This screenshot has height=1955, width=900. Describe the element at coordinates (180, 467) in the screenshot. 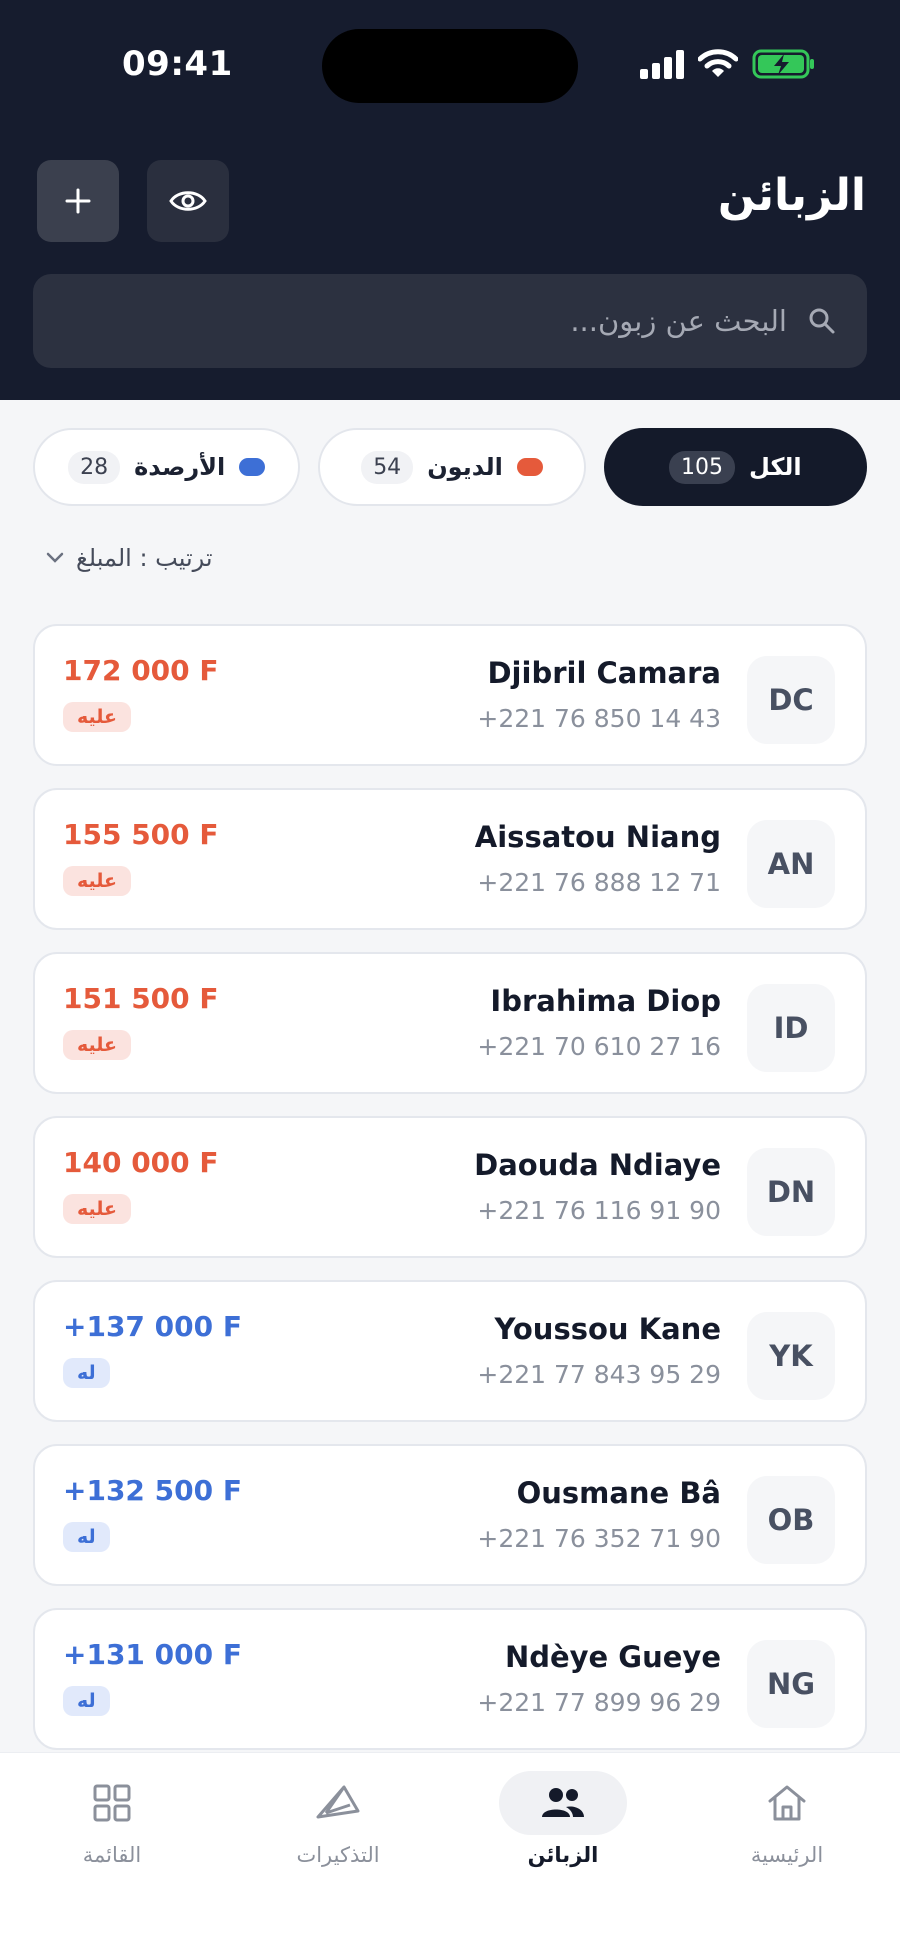

I see `filter-balances-label: الأرصدة` at that location.